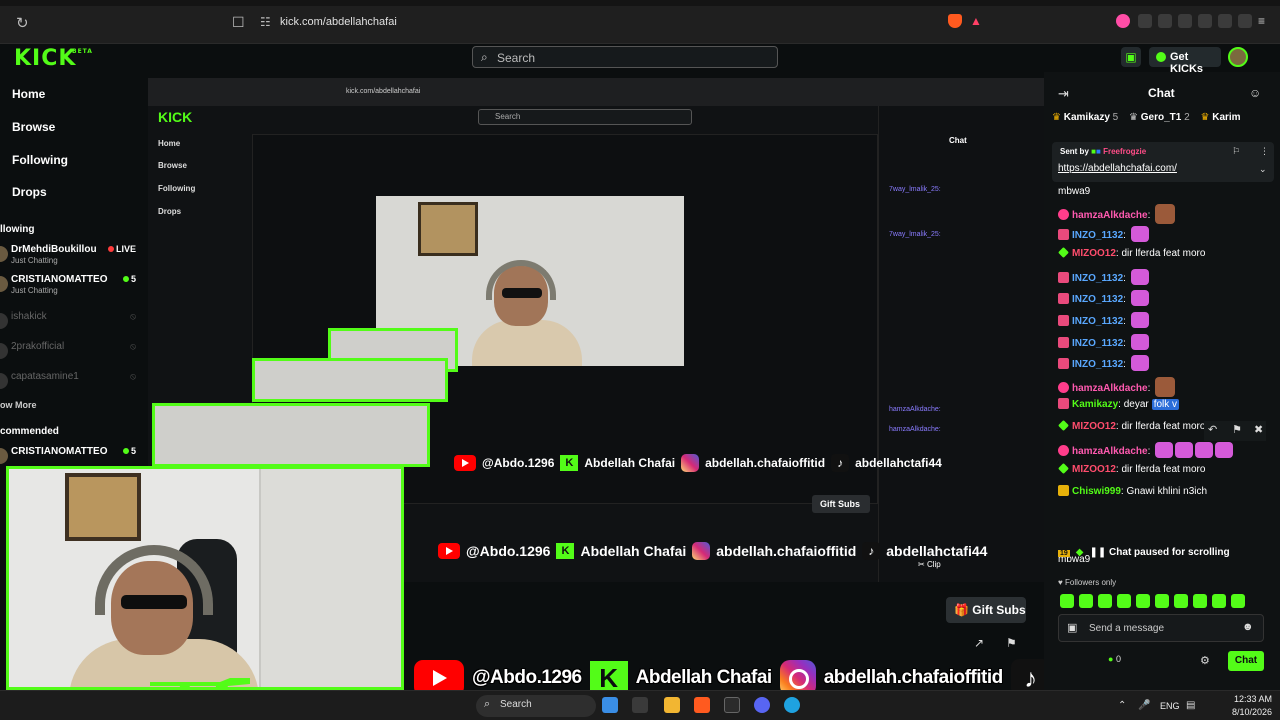 The image size is (1280, 720). I want to click on tray-chevron-icon: ⌃, so click(1122, 705).